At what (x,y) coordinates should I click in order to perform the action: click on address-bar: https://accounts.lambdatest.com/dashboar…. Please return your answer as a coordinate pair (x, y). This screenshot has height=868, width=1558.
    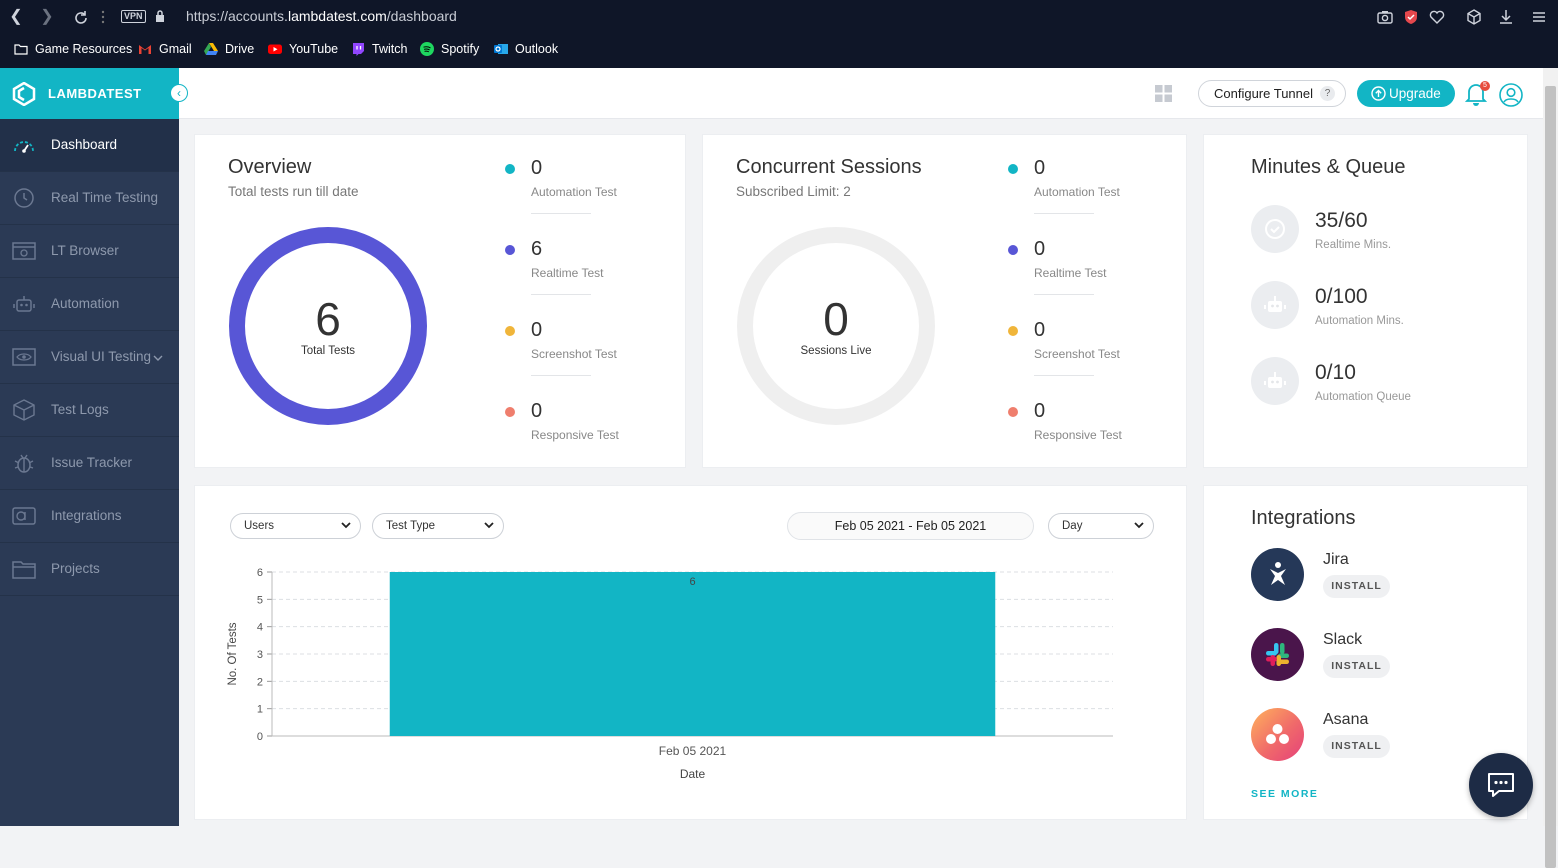
    Looking at the image, I should click on (321, 16).